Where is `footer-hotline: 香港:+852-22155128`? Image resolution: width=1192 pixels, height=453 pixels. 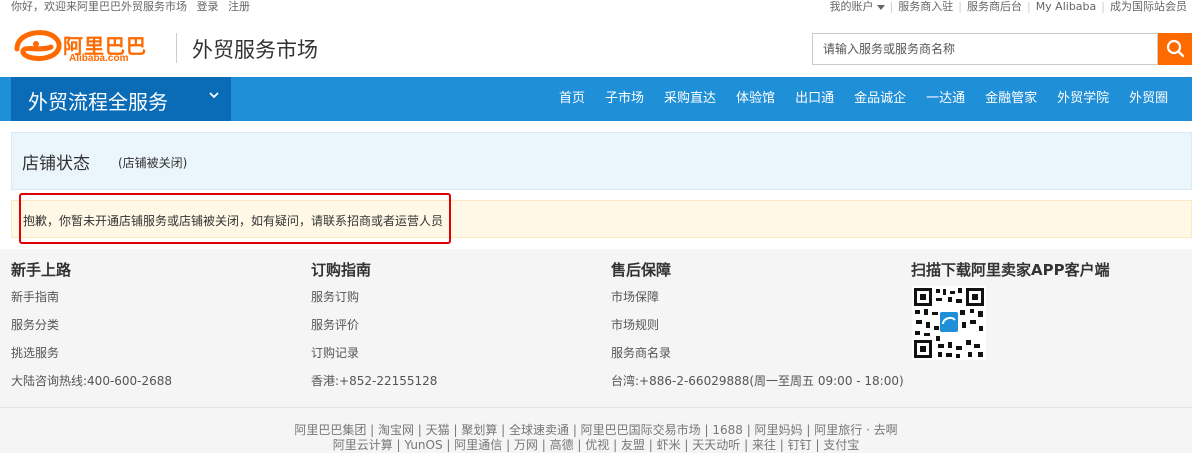 footer-hotline: 香港:+852-22155128 is located at coordinates (374, 381).